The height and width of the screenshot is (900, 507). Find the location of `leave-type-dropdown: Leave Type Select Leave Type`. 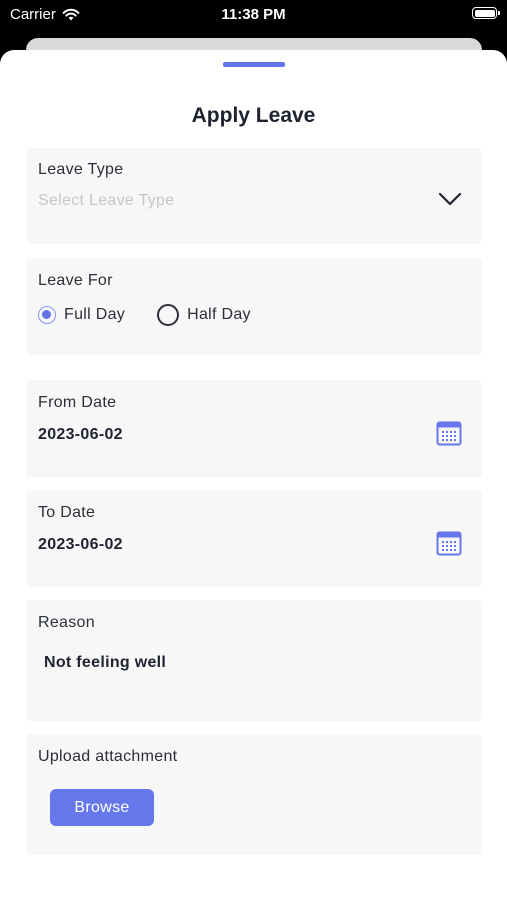

leave-type-dropdown: Leave Type Select Leave Type is located at coordinates (254, 196).